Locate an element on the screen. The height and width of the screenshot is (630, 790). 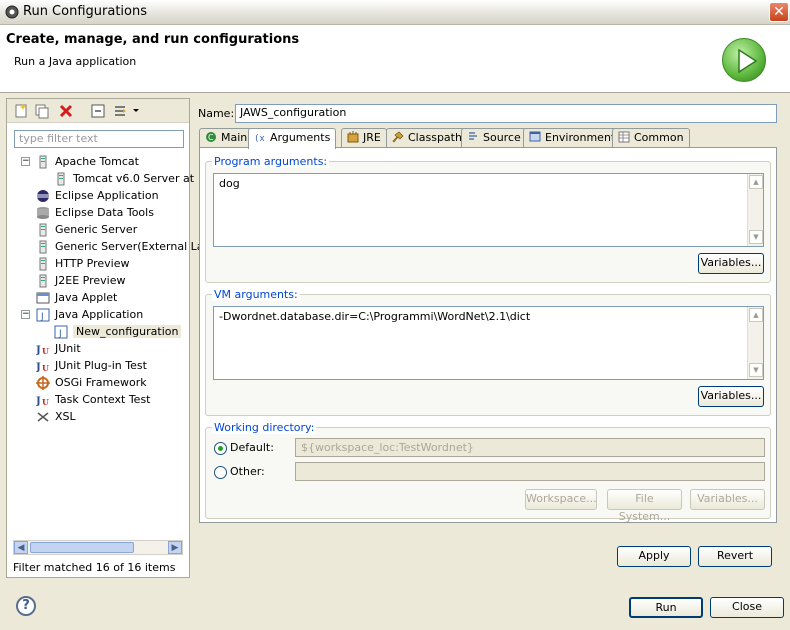
tab-main: C Main is located at coordinates (226, 138).